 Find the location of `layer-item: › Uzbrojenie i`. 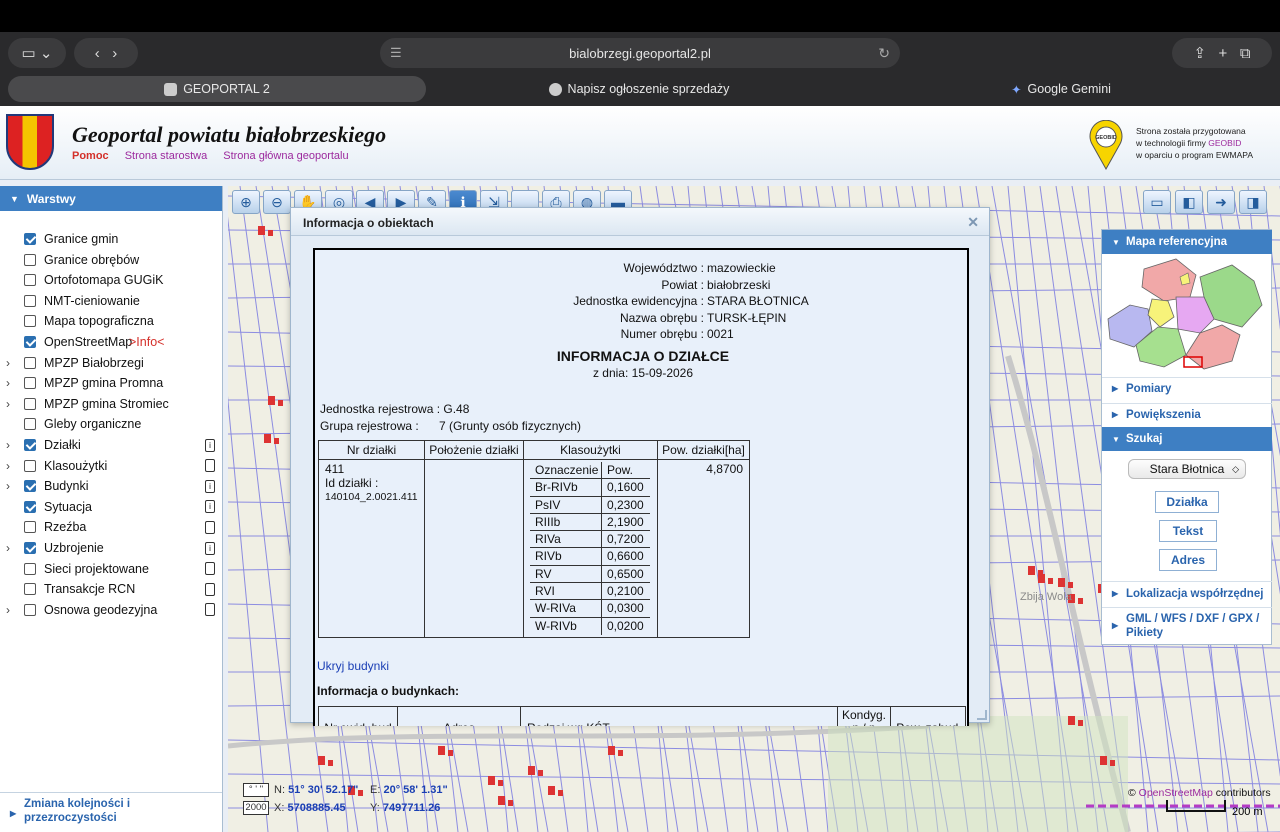

layer-item: › Uzbrojenie i is located at coordinates (111, 548).